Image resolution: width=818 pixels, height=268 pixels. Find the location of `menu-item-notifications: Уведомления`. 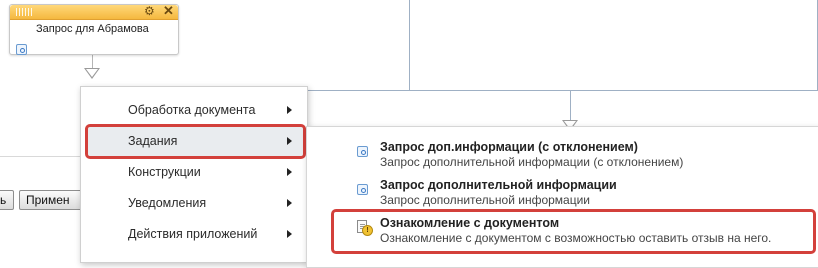

menu-item-notifications: Уведомления is located at coordinates (194, 203).